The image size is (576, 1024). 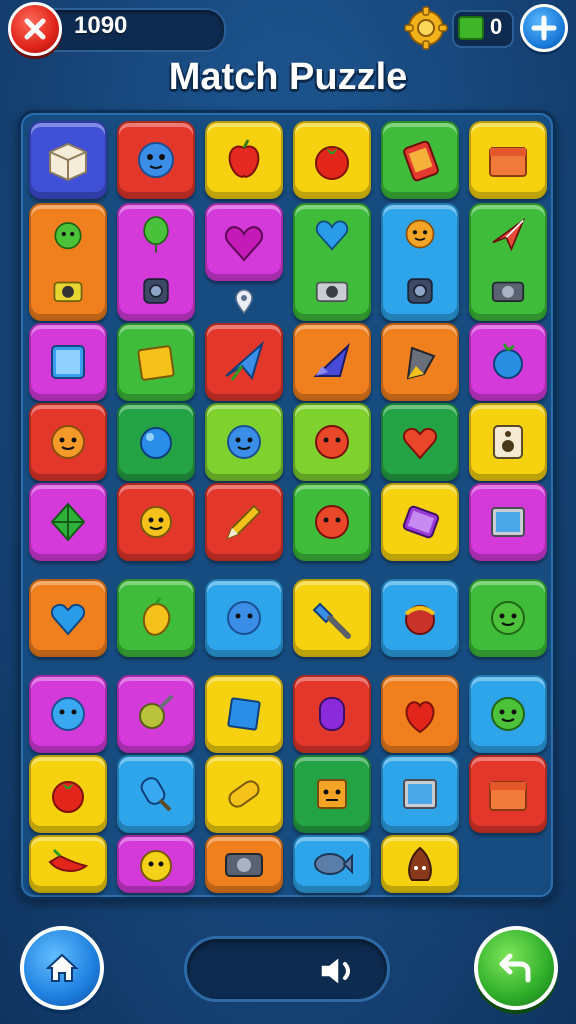 What do you see at coordinates (156, 262) in the screenshot?
I see `tile-balloon-camera` at bounding box center [156, 262].